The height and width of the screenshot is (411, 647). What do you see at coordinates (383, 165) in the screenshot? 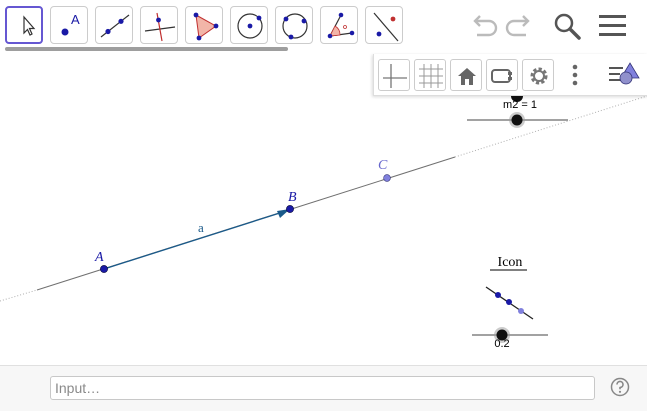
I see `point-c-label: C` at bounding box center [383, 165].